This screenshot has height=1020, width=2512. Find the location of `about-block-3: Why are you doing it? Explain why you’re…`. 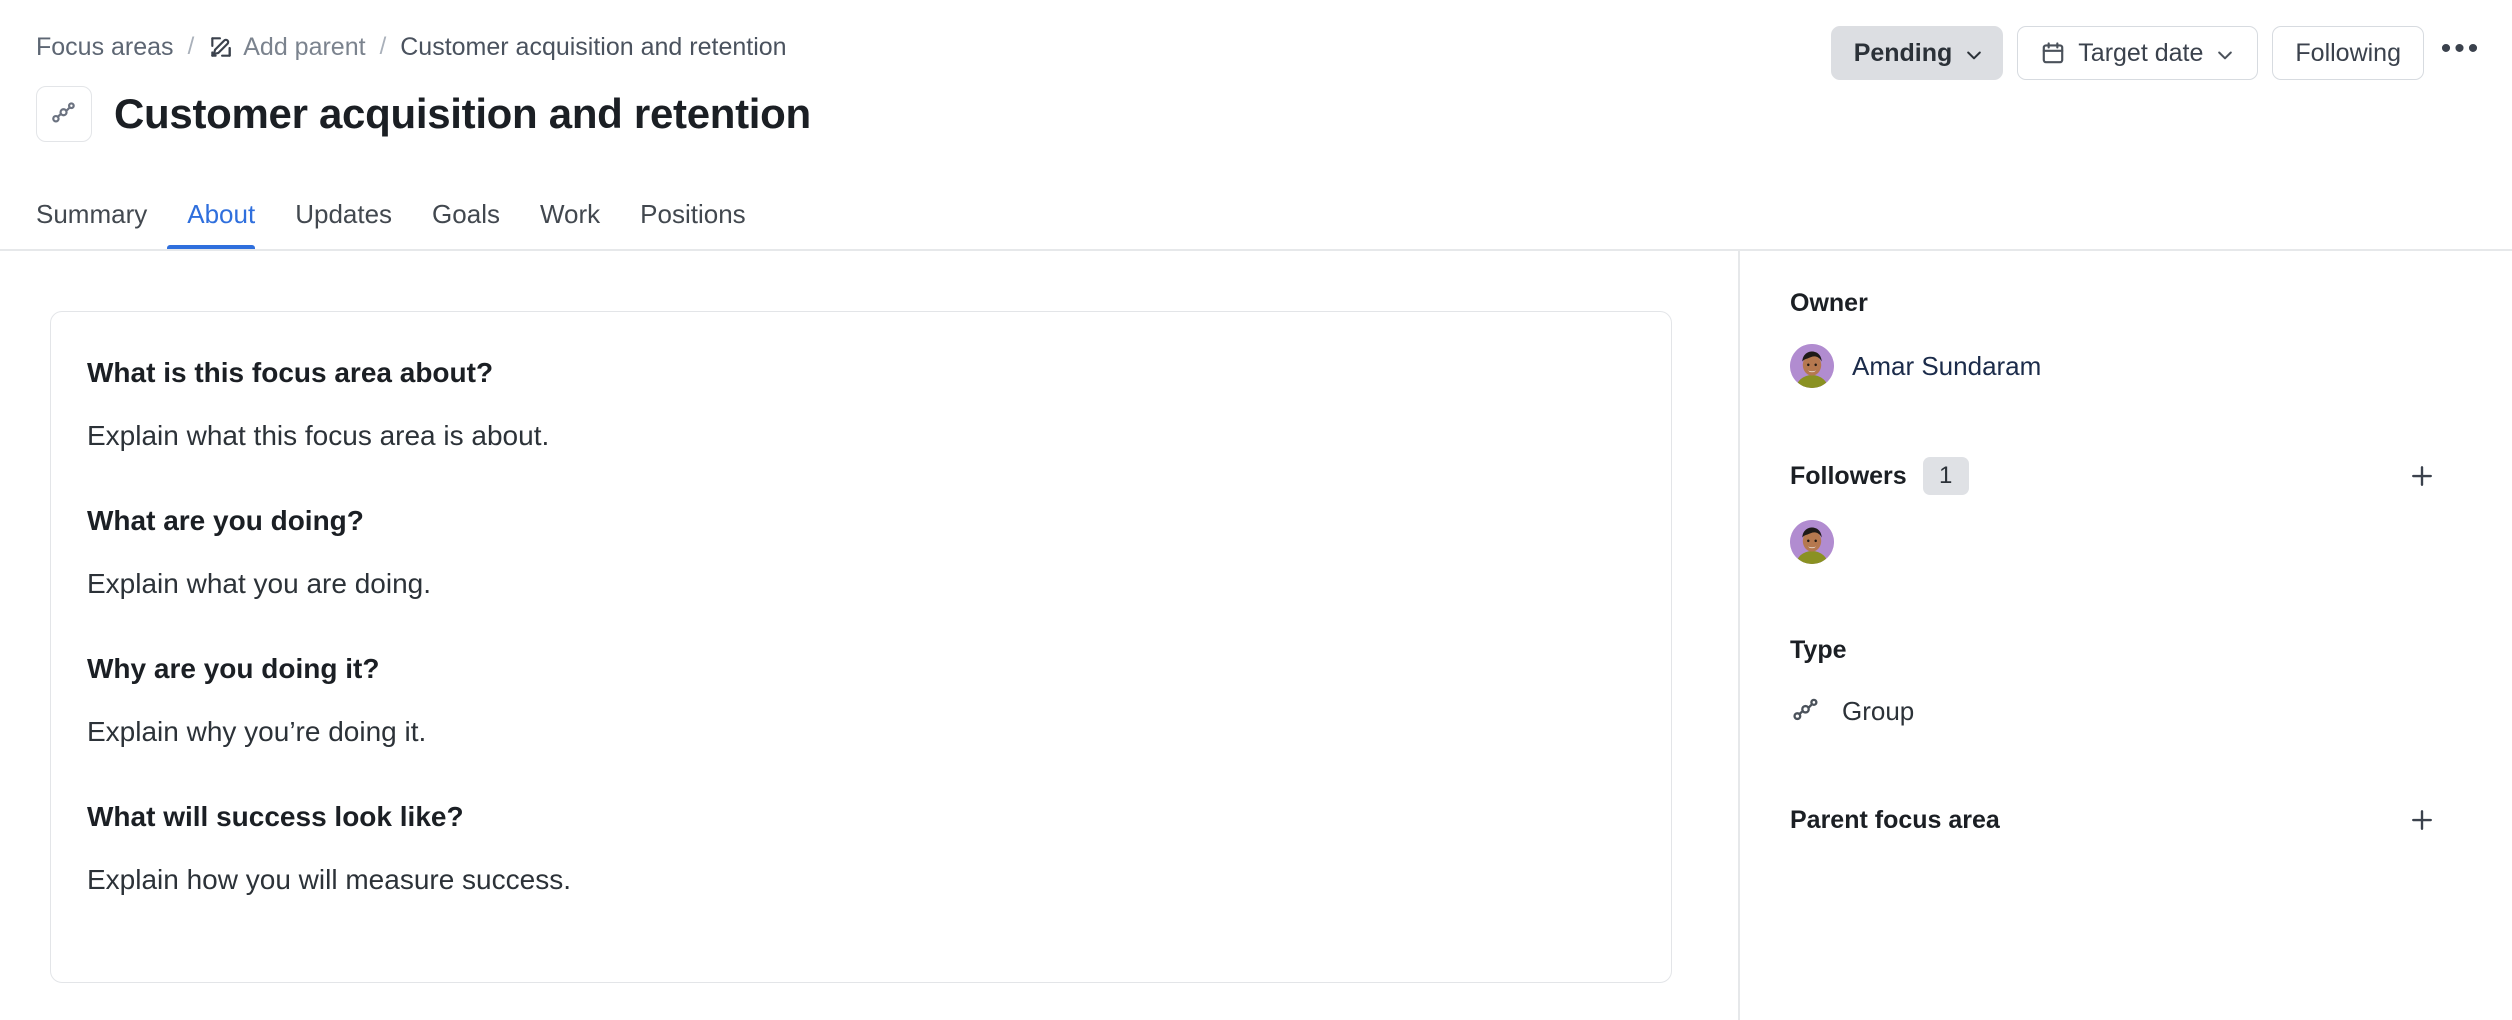

about-block-3: Why are you doing it? Explain why you’re… is located at coordinates (861, 701).